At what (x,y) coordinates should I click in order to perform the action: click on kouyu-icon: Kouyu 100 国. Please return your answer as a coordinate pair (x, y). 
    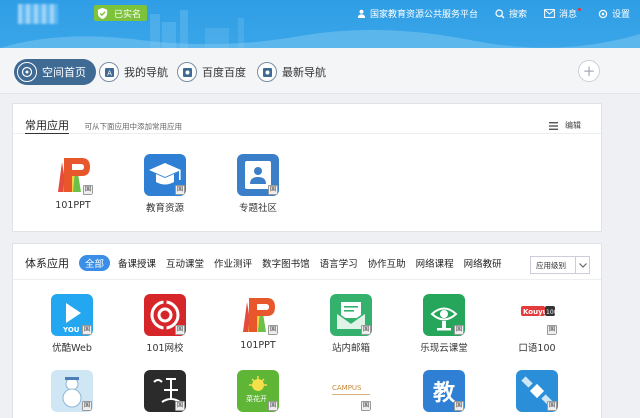
    Looking at the image, I should click on (537, 315).